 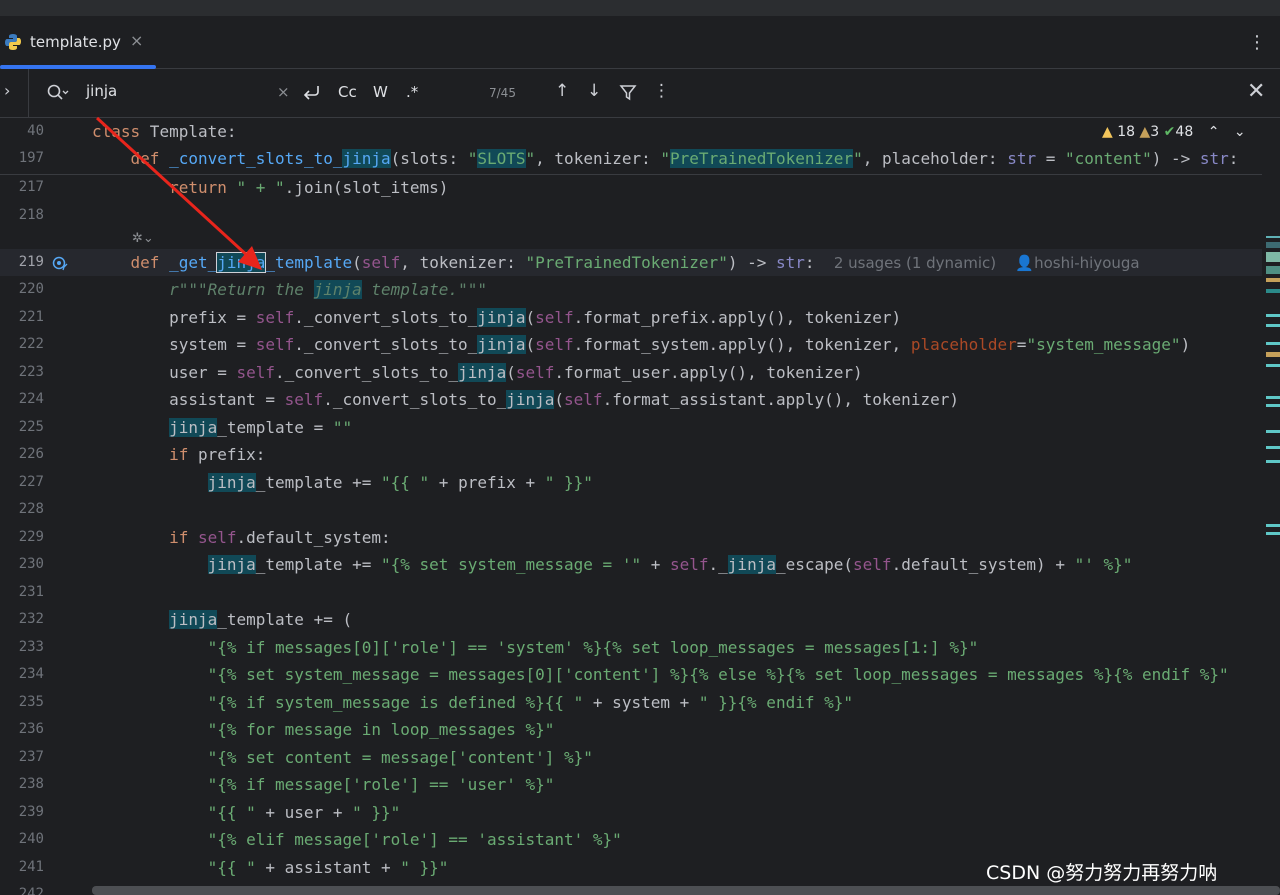 What do you see at coordinates (1214, 132) in the screenshot?
I see `previous-highlight-icon: ⌃` at bounding box center [1214, 132].